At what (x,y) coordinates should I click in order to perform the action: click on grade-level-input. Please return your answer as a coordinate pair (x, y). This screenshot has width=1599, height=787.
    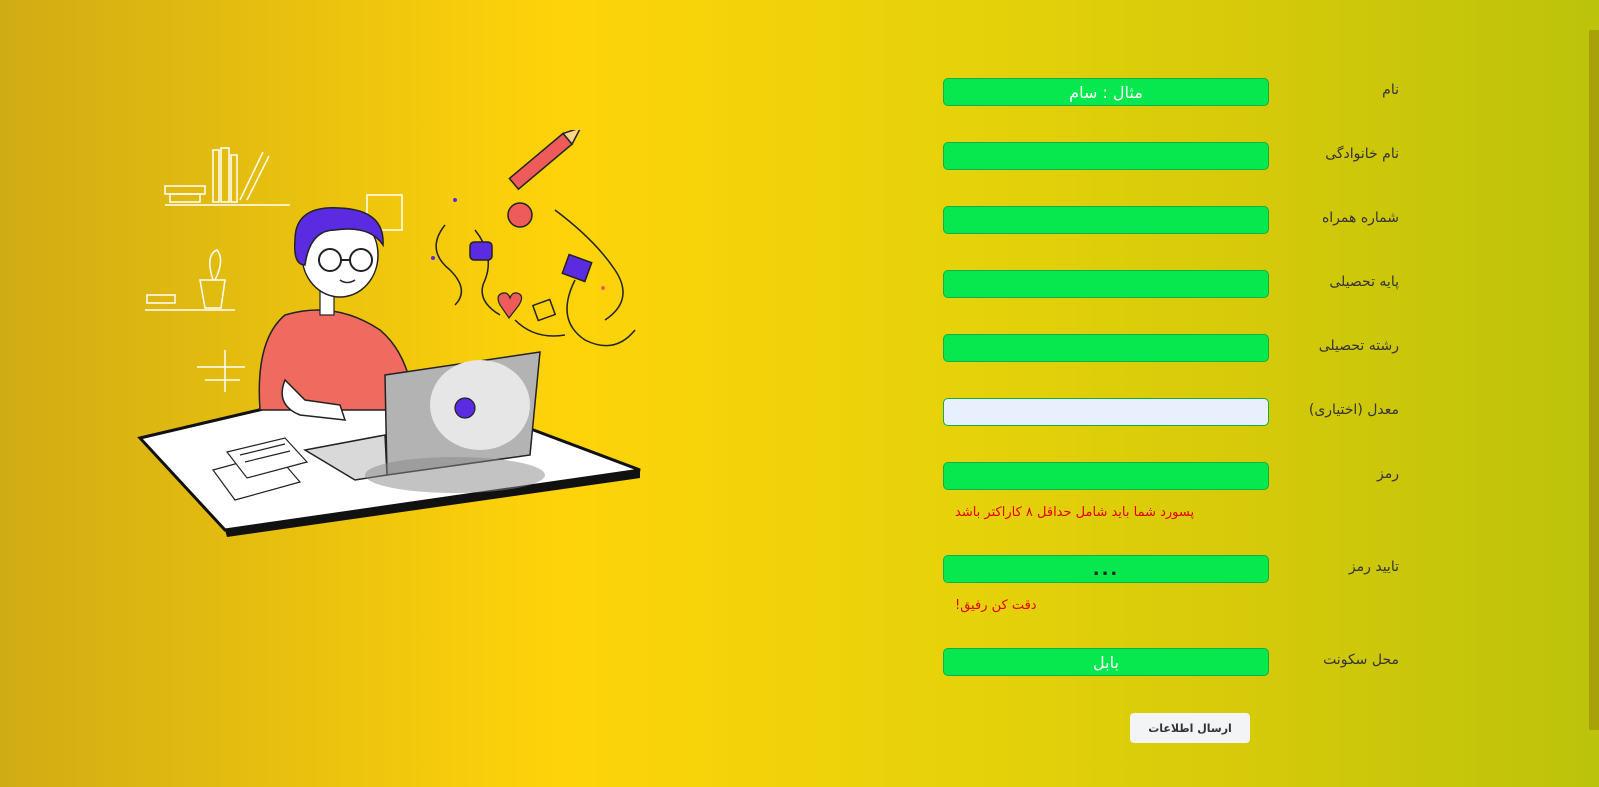
    Looking at the image, I should click on (1106, 284).